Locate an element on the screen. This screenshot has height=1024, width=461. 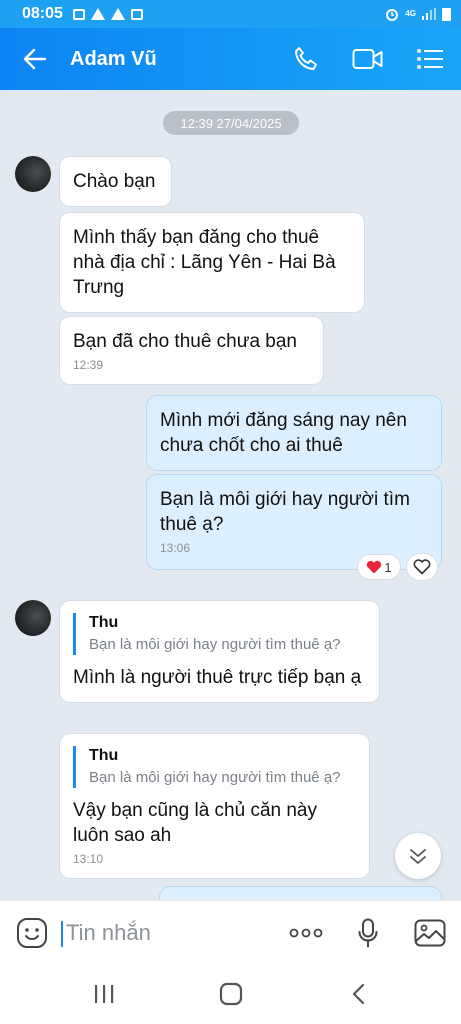
image-button is located at coordinates (430, 933).